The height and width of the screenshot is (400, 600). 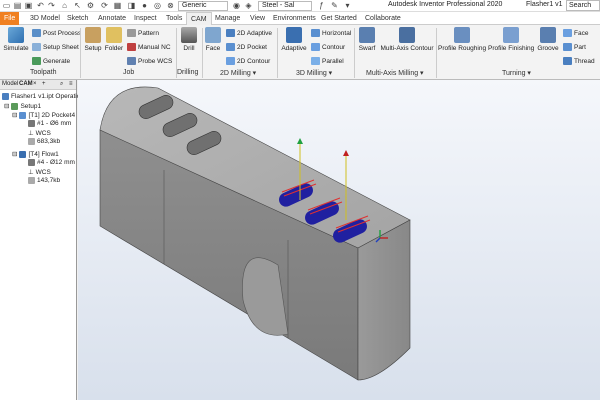 I want to click on browser-tab-cam: CAM, so click(x=26, y=84).